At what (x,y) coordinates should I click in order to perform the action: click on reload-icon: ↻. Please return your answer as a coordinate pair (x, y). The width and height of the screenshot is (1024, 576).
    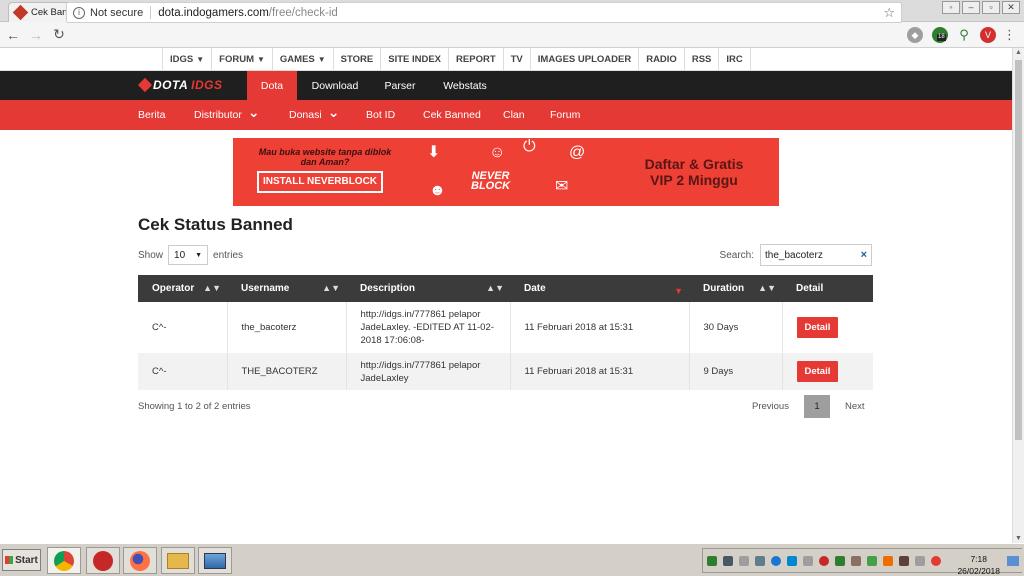
    Looking at the image, I should click on (59, 34).